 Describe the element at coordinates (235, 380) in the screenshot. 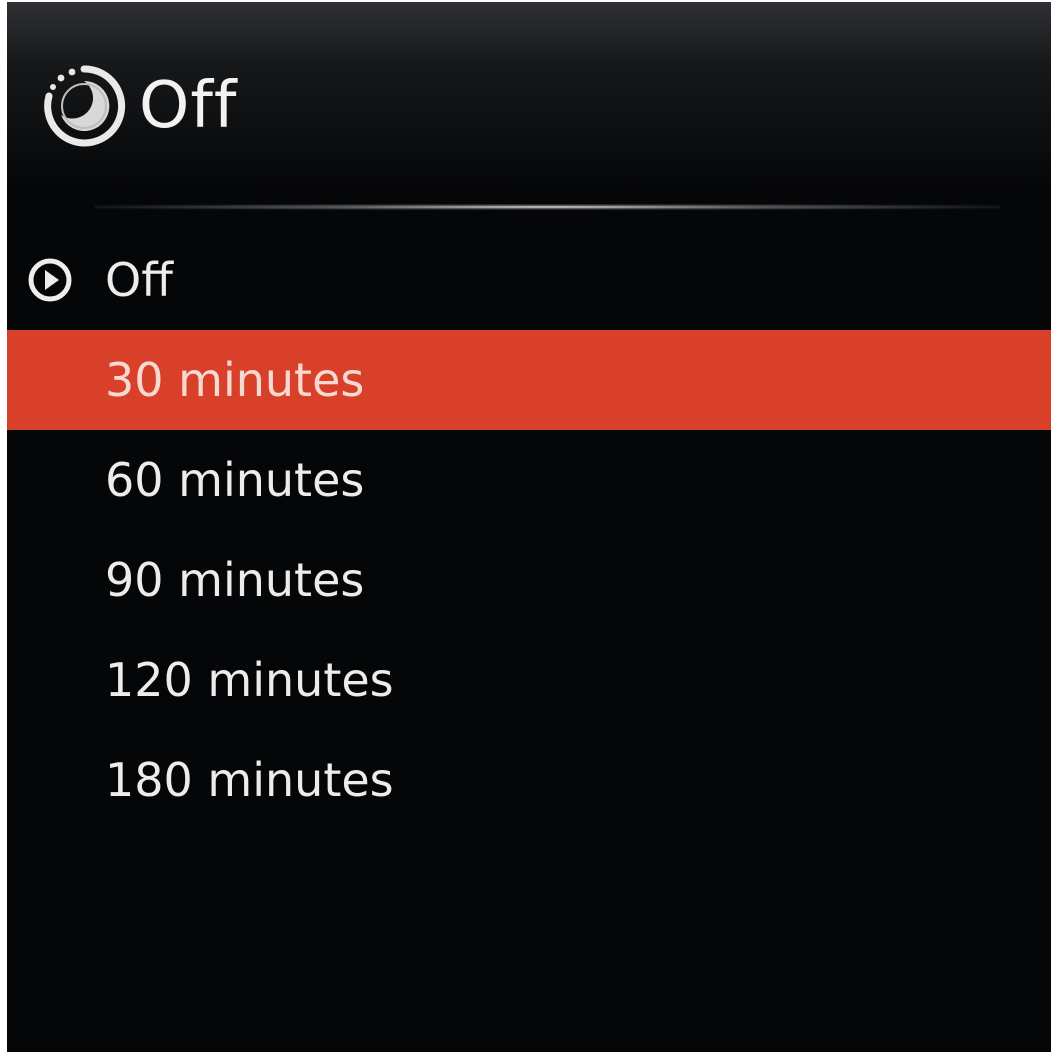

I see `option-label: 30 minutes` at that location.